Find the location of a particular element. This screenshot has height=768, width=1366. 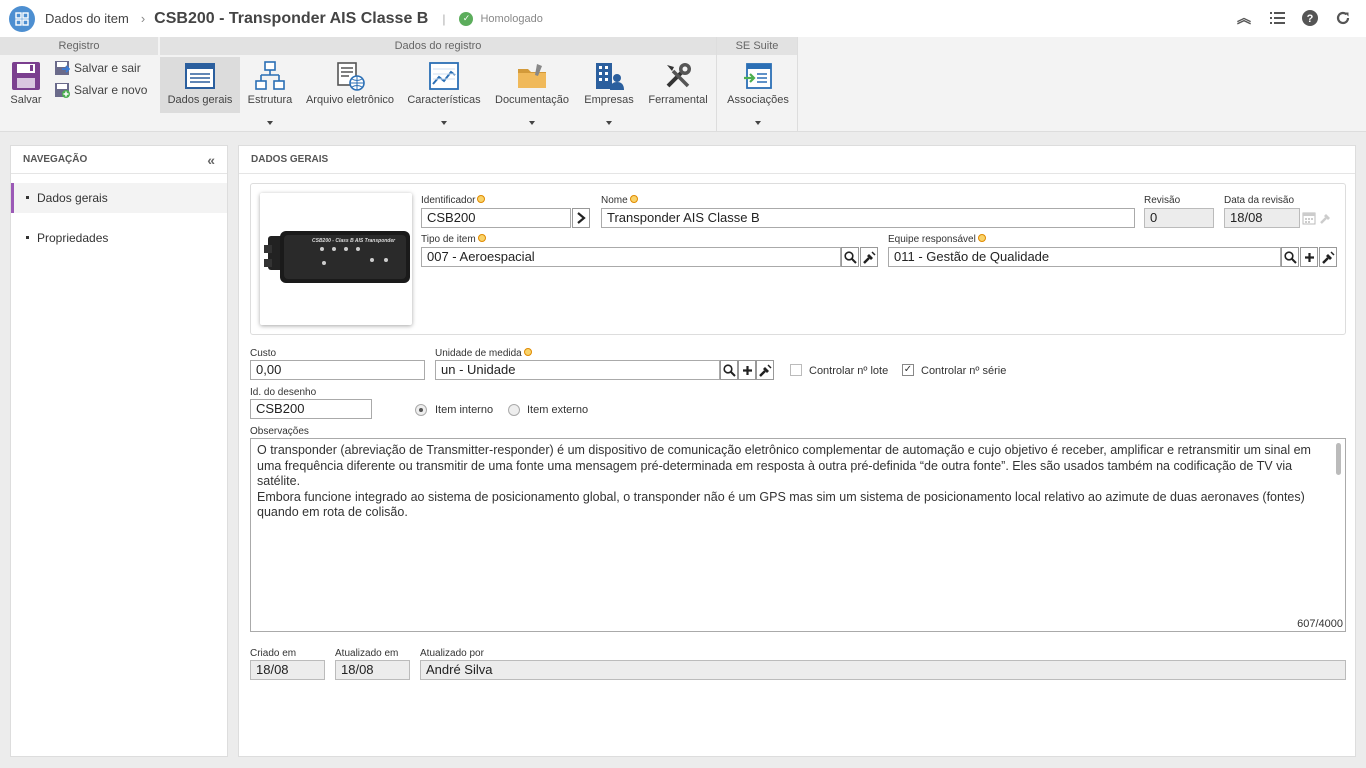

breadcrumb: Dados do item is located at coordinates (87, 18).